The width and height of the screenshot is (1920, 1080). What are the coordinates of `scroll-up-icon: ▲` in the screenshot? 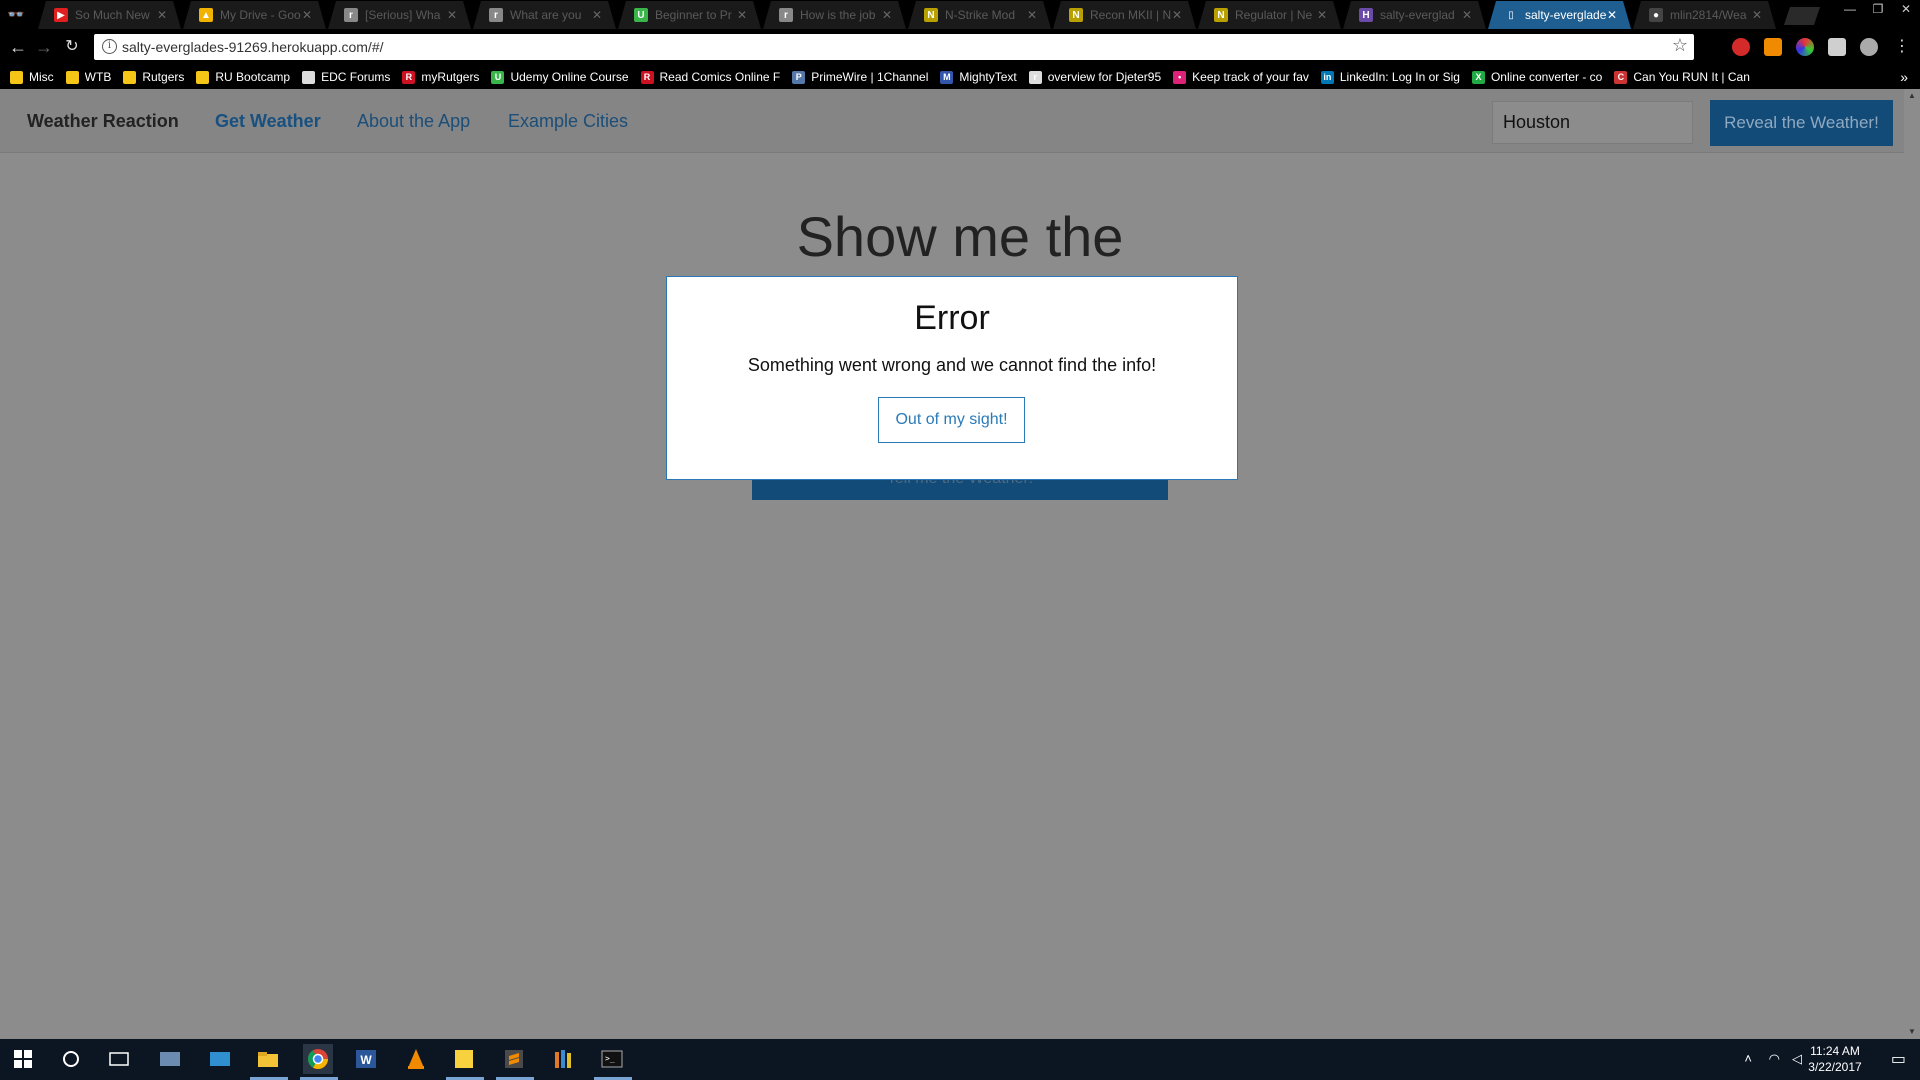 It's located at (1912, 96).